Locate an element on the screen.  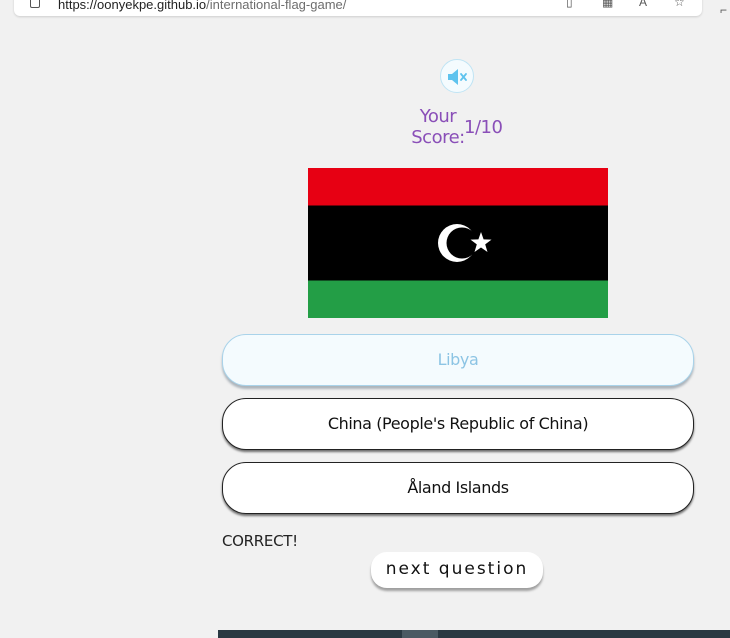
sound-toggle-button is located at coordinates (457, 76).